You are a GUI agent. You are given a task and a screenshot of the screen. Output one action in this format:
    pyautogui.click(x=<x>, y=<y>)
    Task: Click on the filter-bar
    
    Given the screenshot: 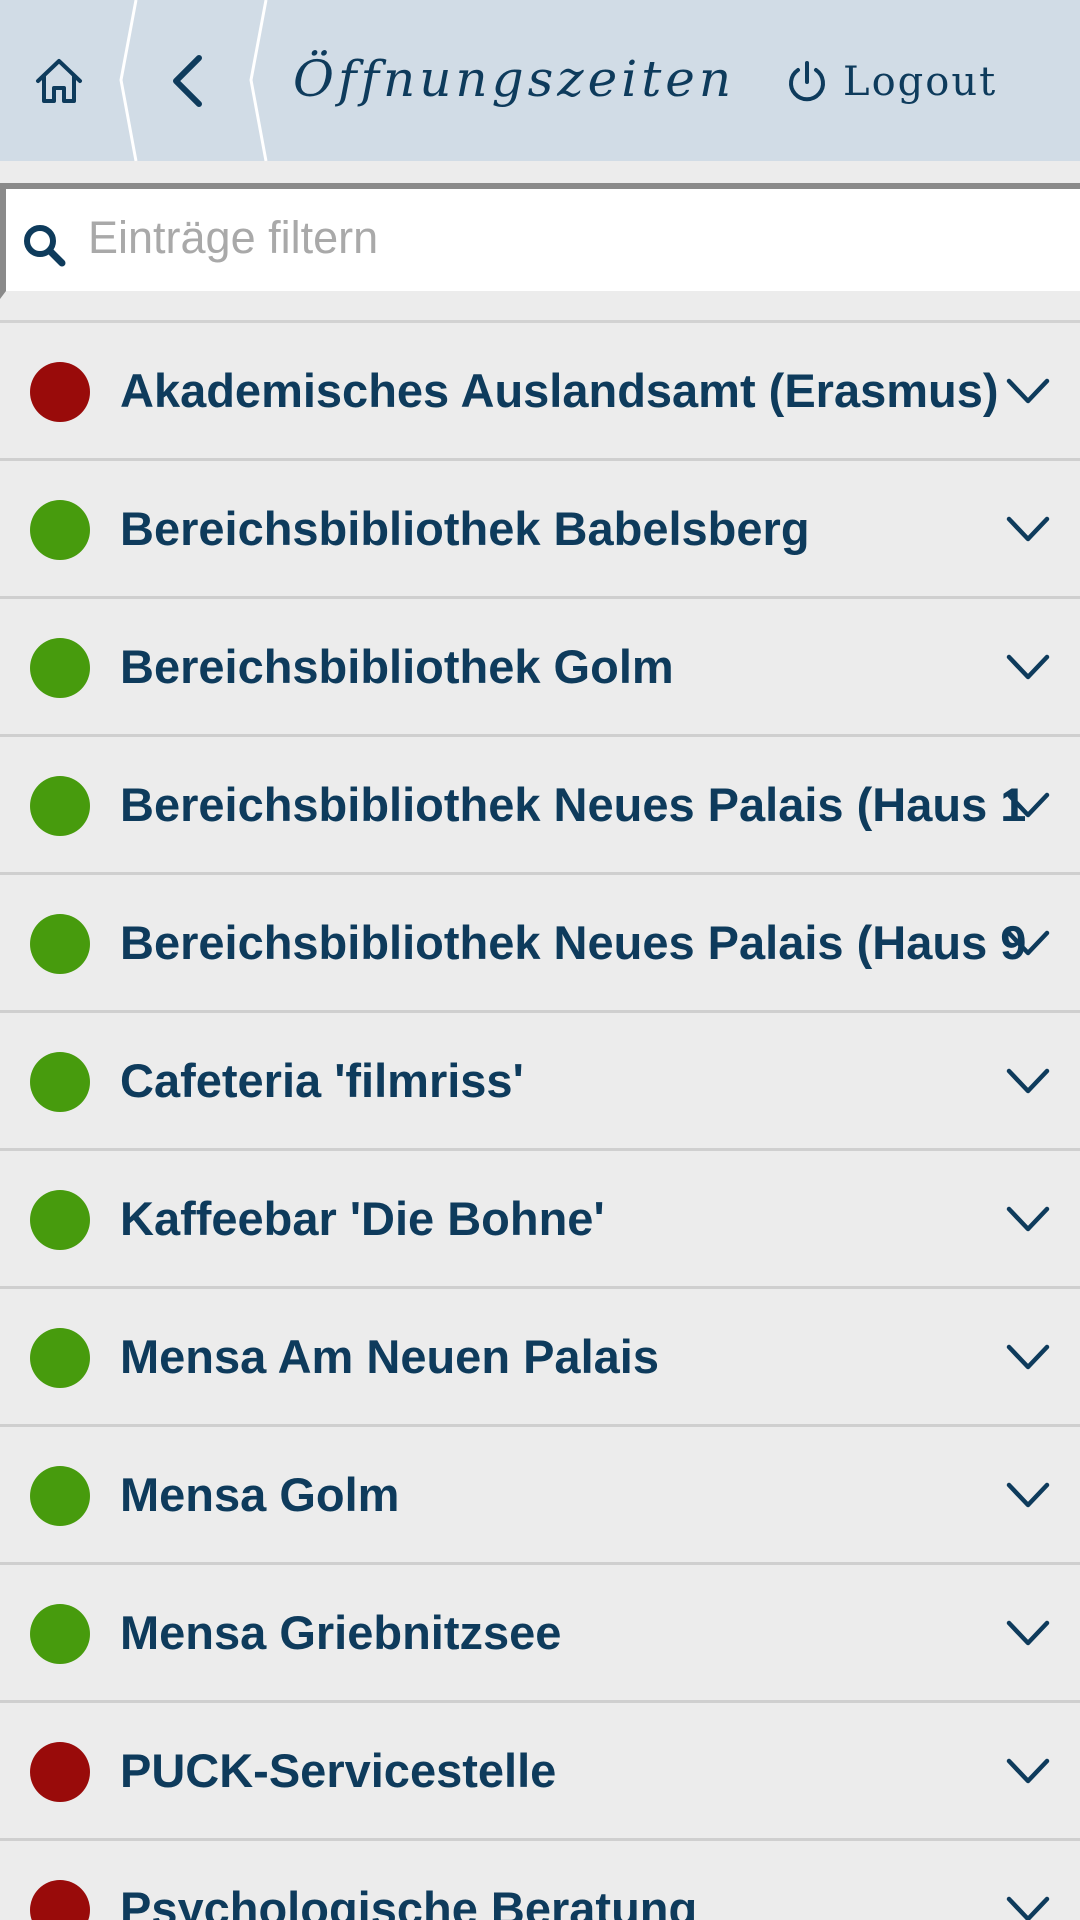 What is the action you would take?
    pyautogui.click(x=540, y=241)
    